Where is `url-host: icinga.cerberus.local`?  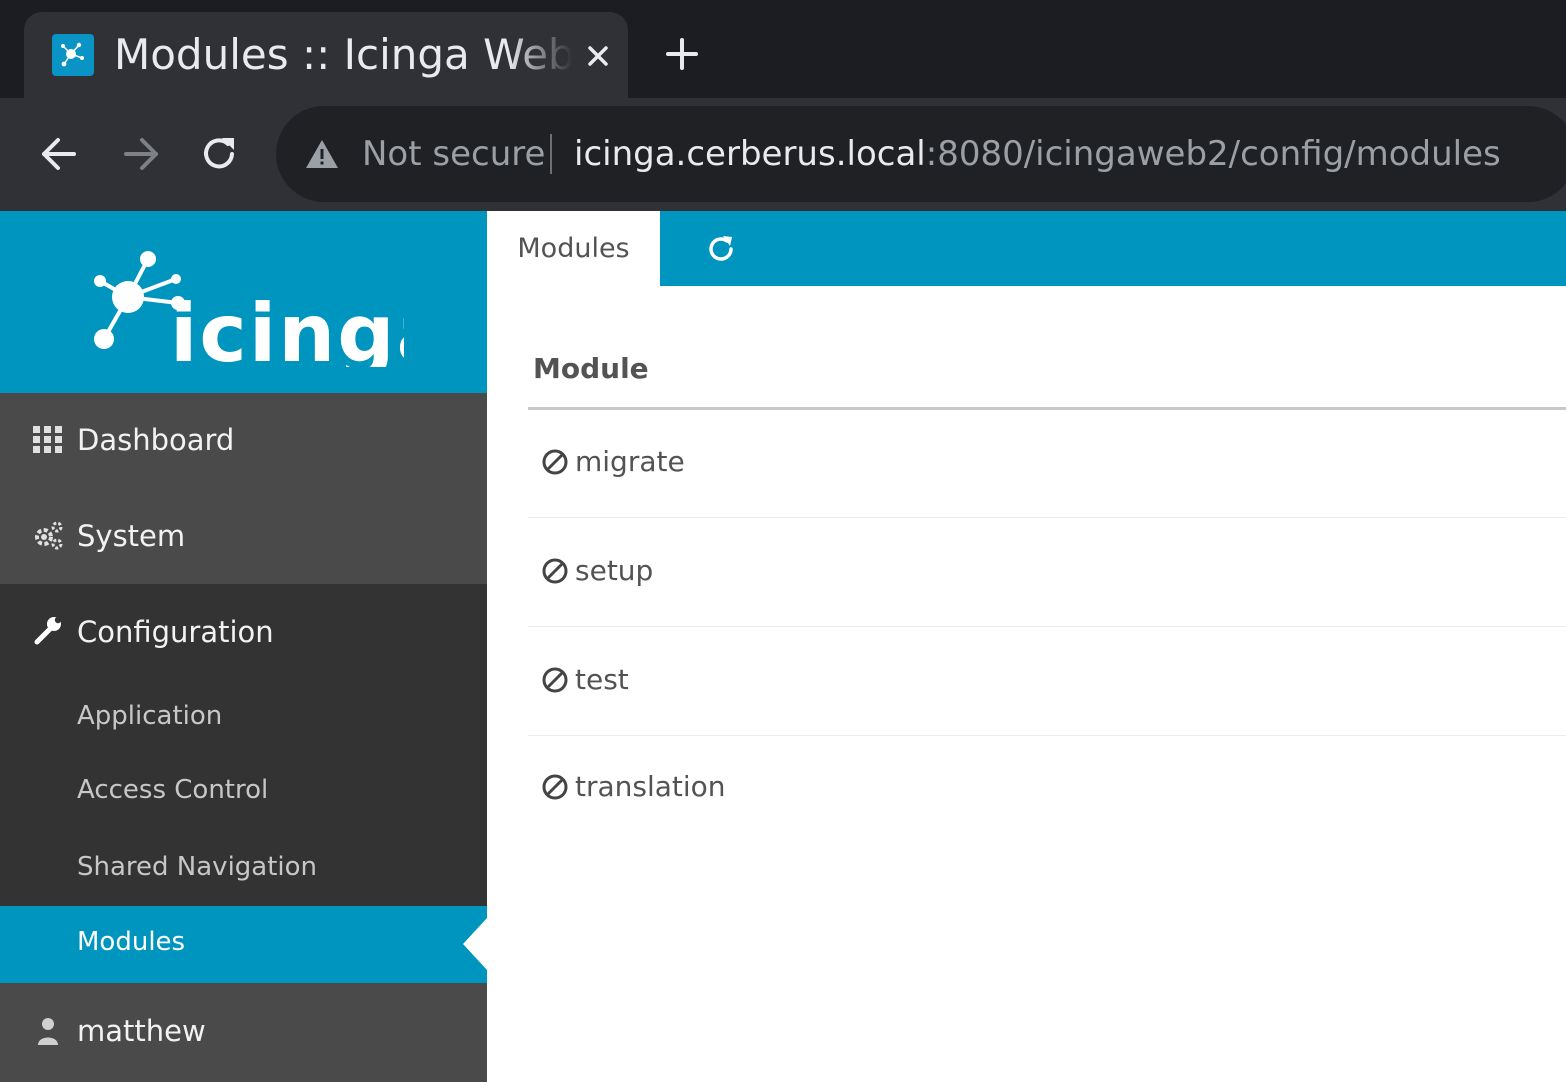 url-host: icinga.cerberus.local is located at coordinates (750, 154).